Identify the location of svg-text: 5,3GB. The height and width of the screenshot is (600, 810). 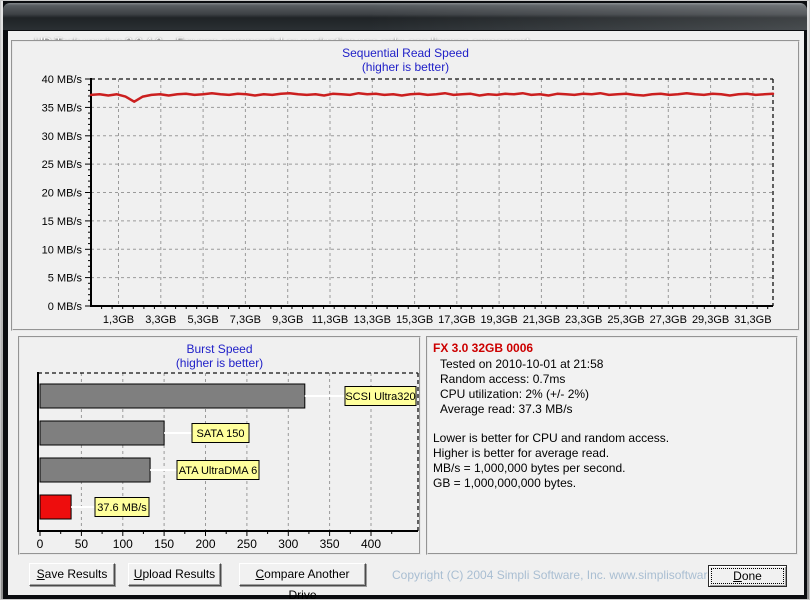
(203, 320).